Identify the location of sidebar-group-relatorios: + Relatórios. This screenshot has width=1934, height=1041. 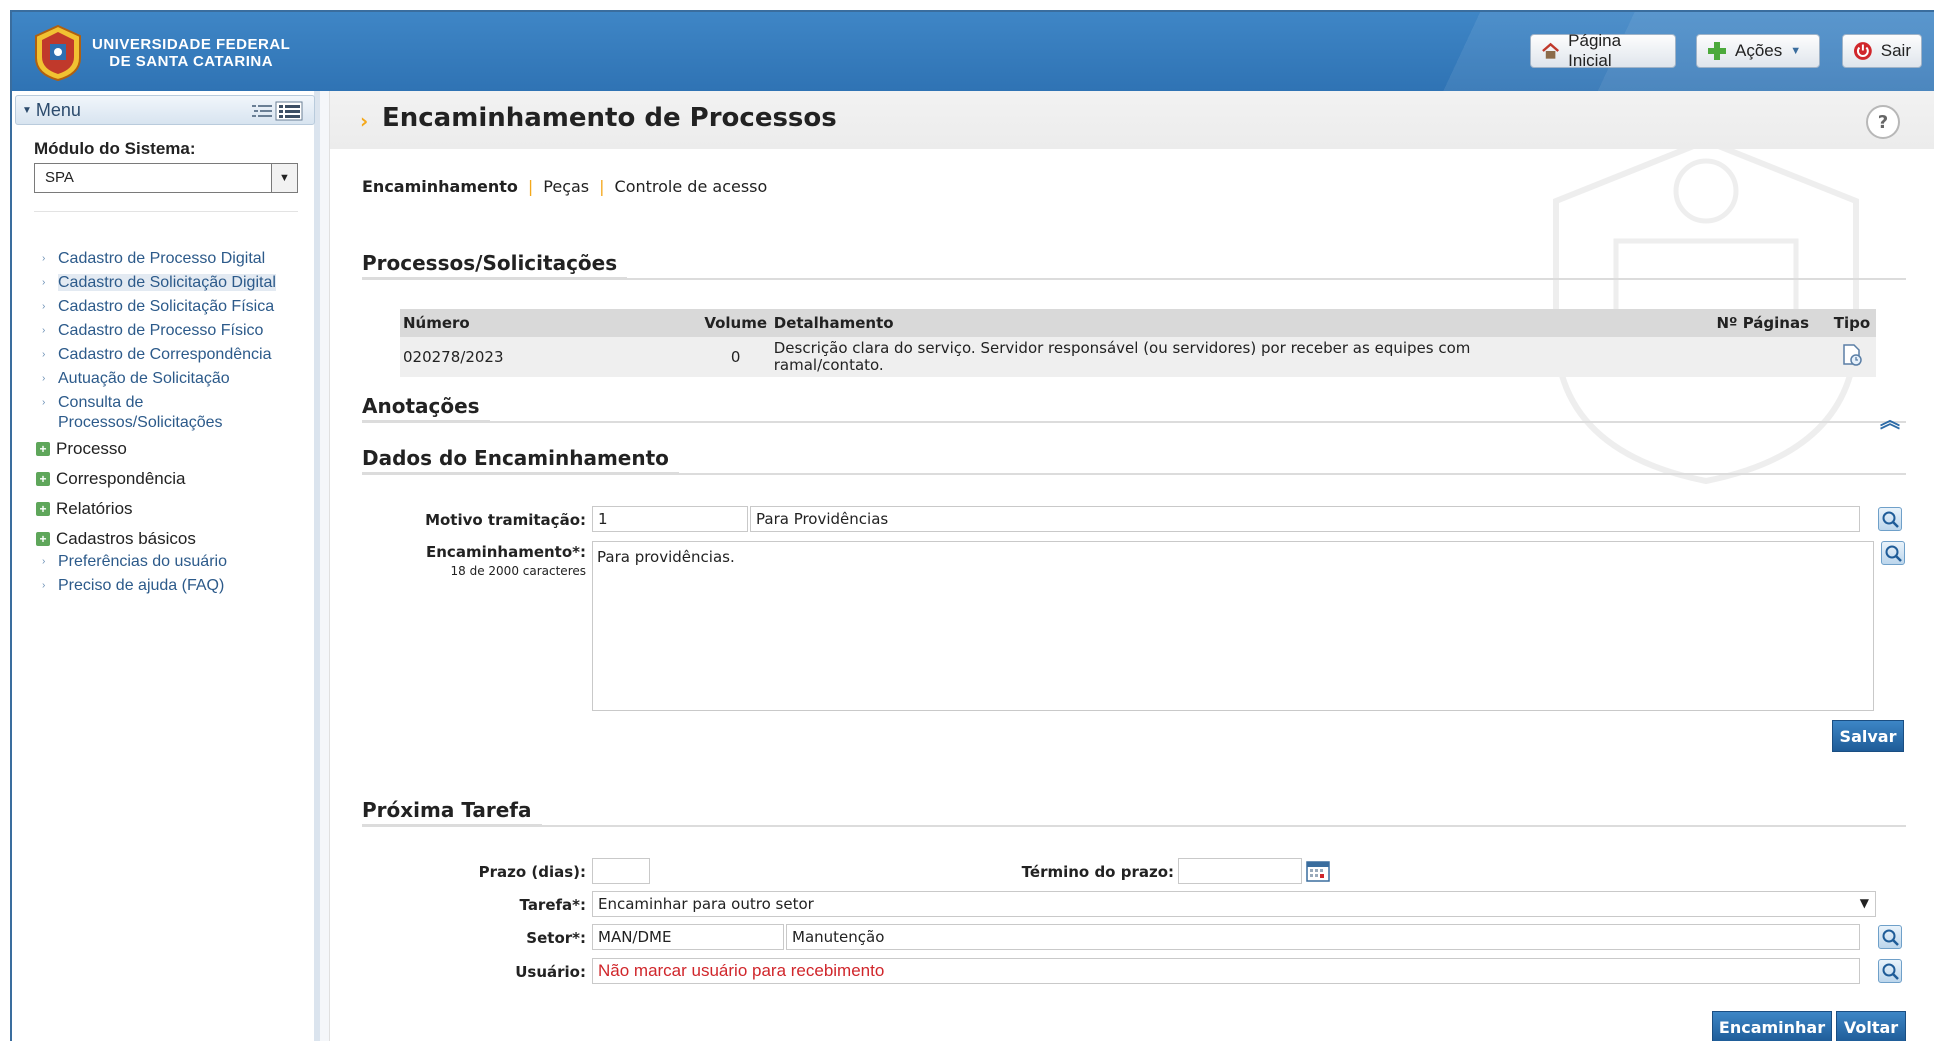
(174, 509).